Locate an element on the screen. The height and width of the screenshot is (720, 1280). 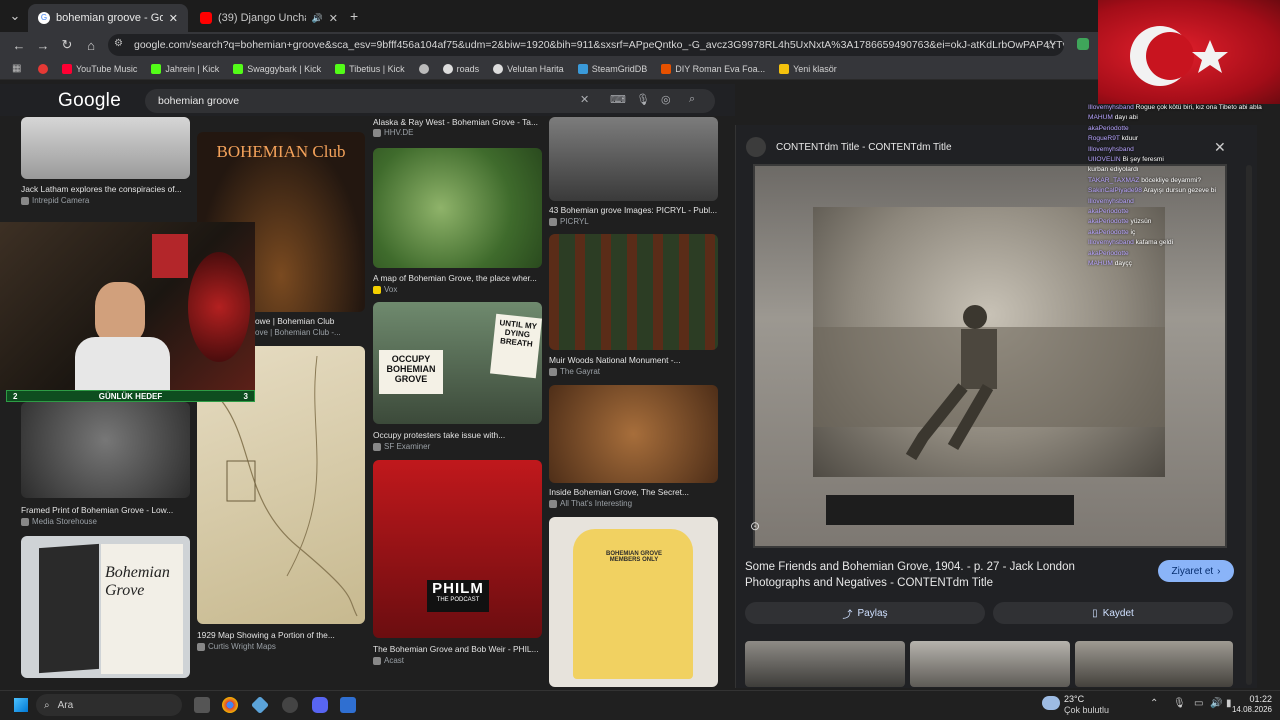
save-button: ▯ Kaydet is located at coordinates (1113, 613).